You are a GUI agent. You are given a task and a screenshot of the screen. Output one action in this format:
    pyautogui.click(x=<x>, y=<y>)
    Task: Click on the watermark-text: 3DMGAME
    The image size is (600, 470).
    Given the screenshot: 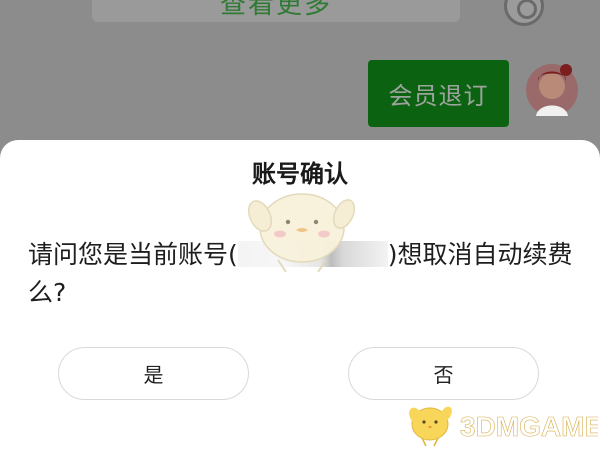 What is the action you would take?
    pyautogui.click(x=529, y=426)
    